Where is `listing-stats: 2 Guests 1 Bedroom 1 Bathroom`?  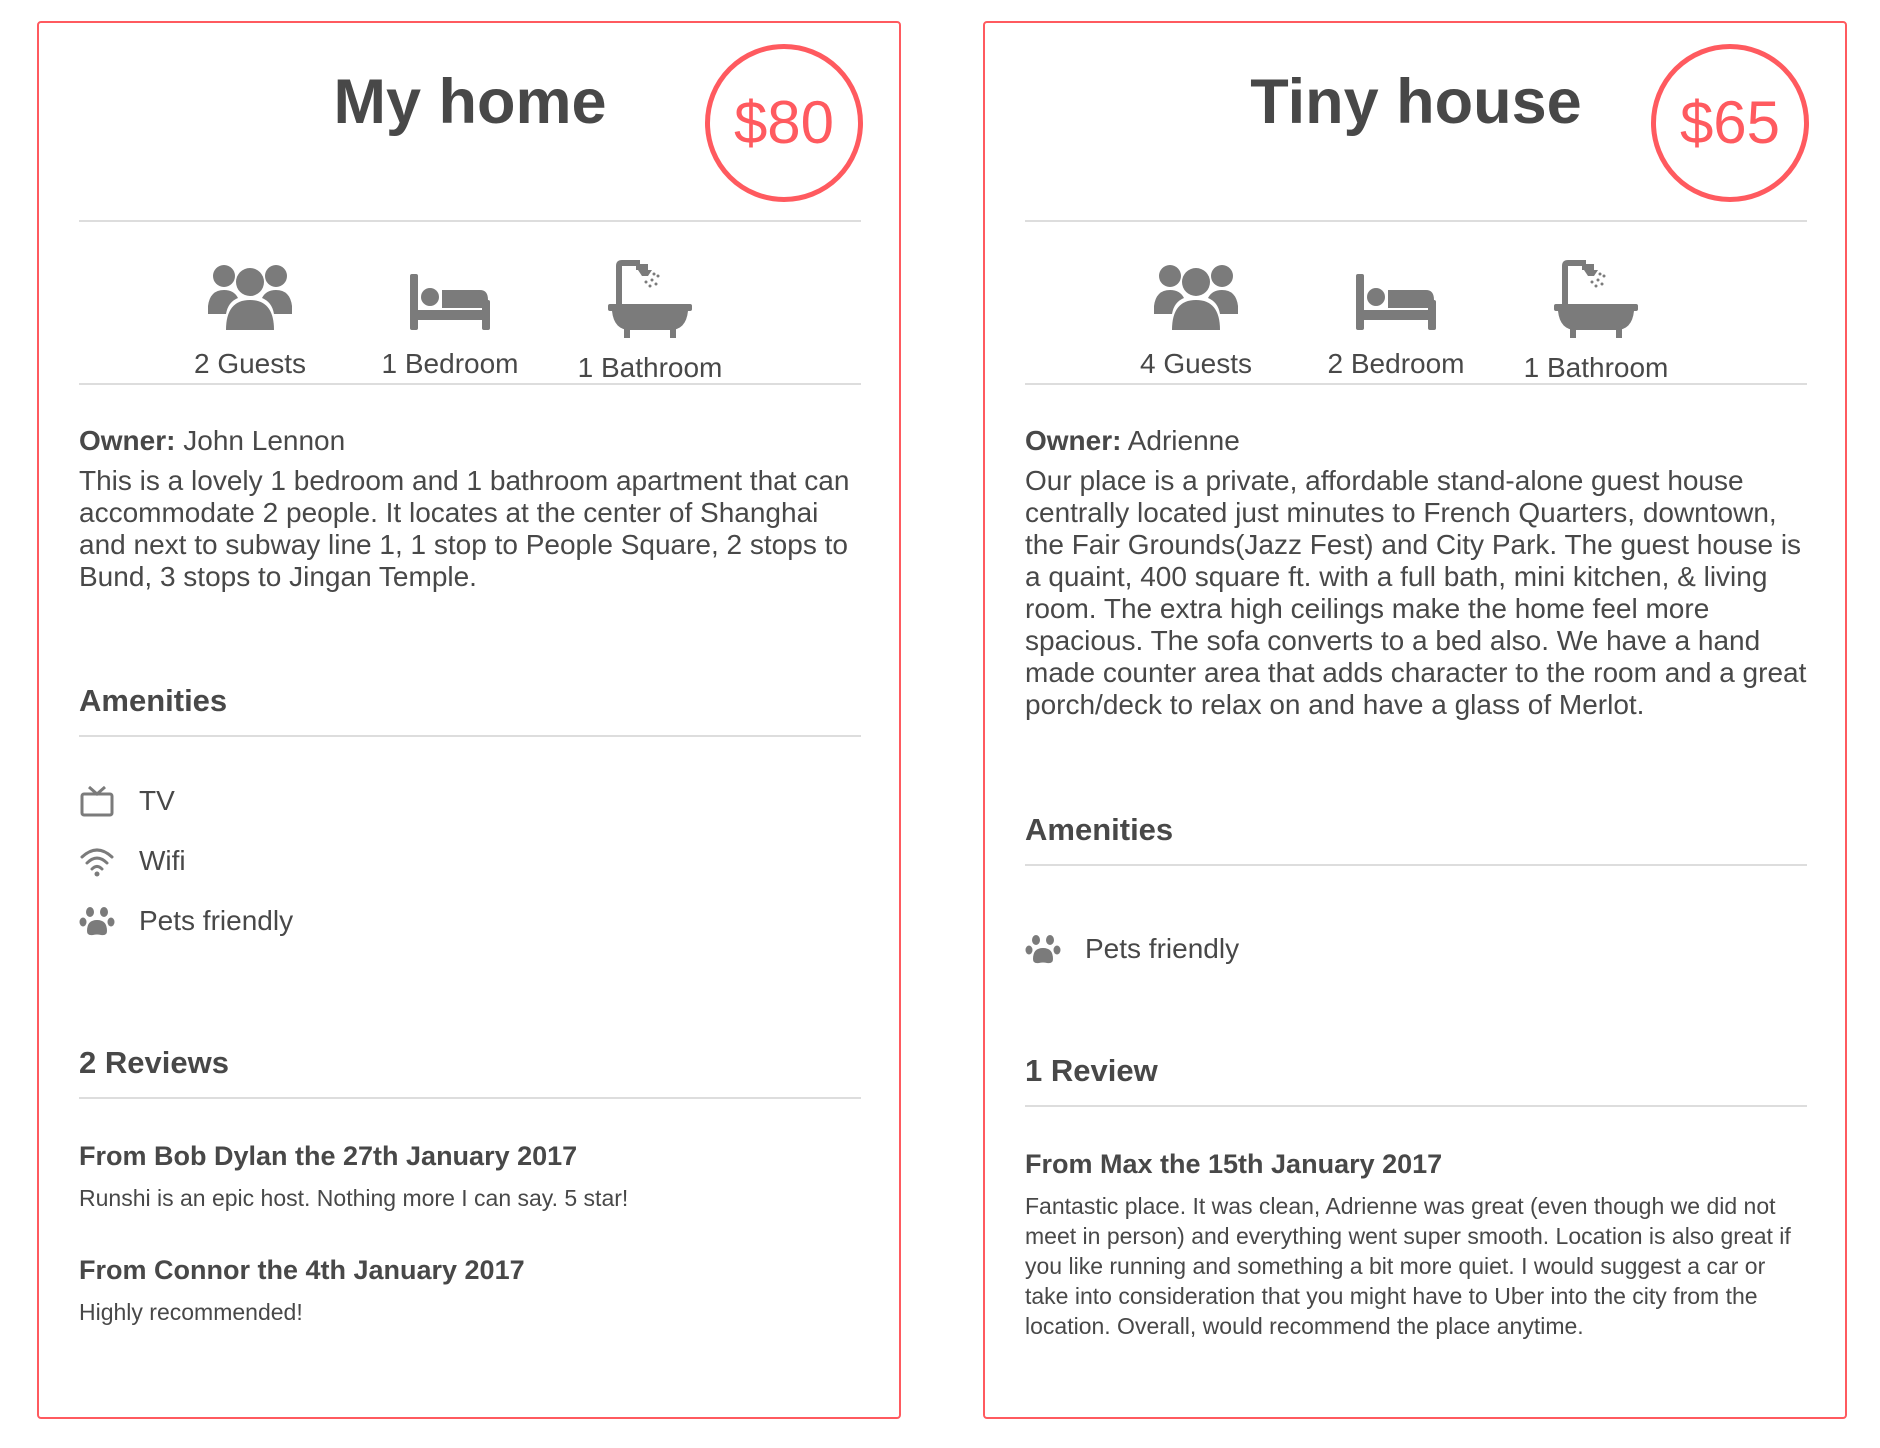 listing-stats: 2 Guests 1 Bedroom 1 Bathroom is located at coordinates (470, 320).